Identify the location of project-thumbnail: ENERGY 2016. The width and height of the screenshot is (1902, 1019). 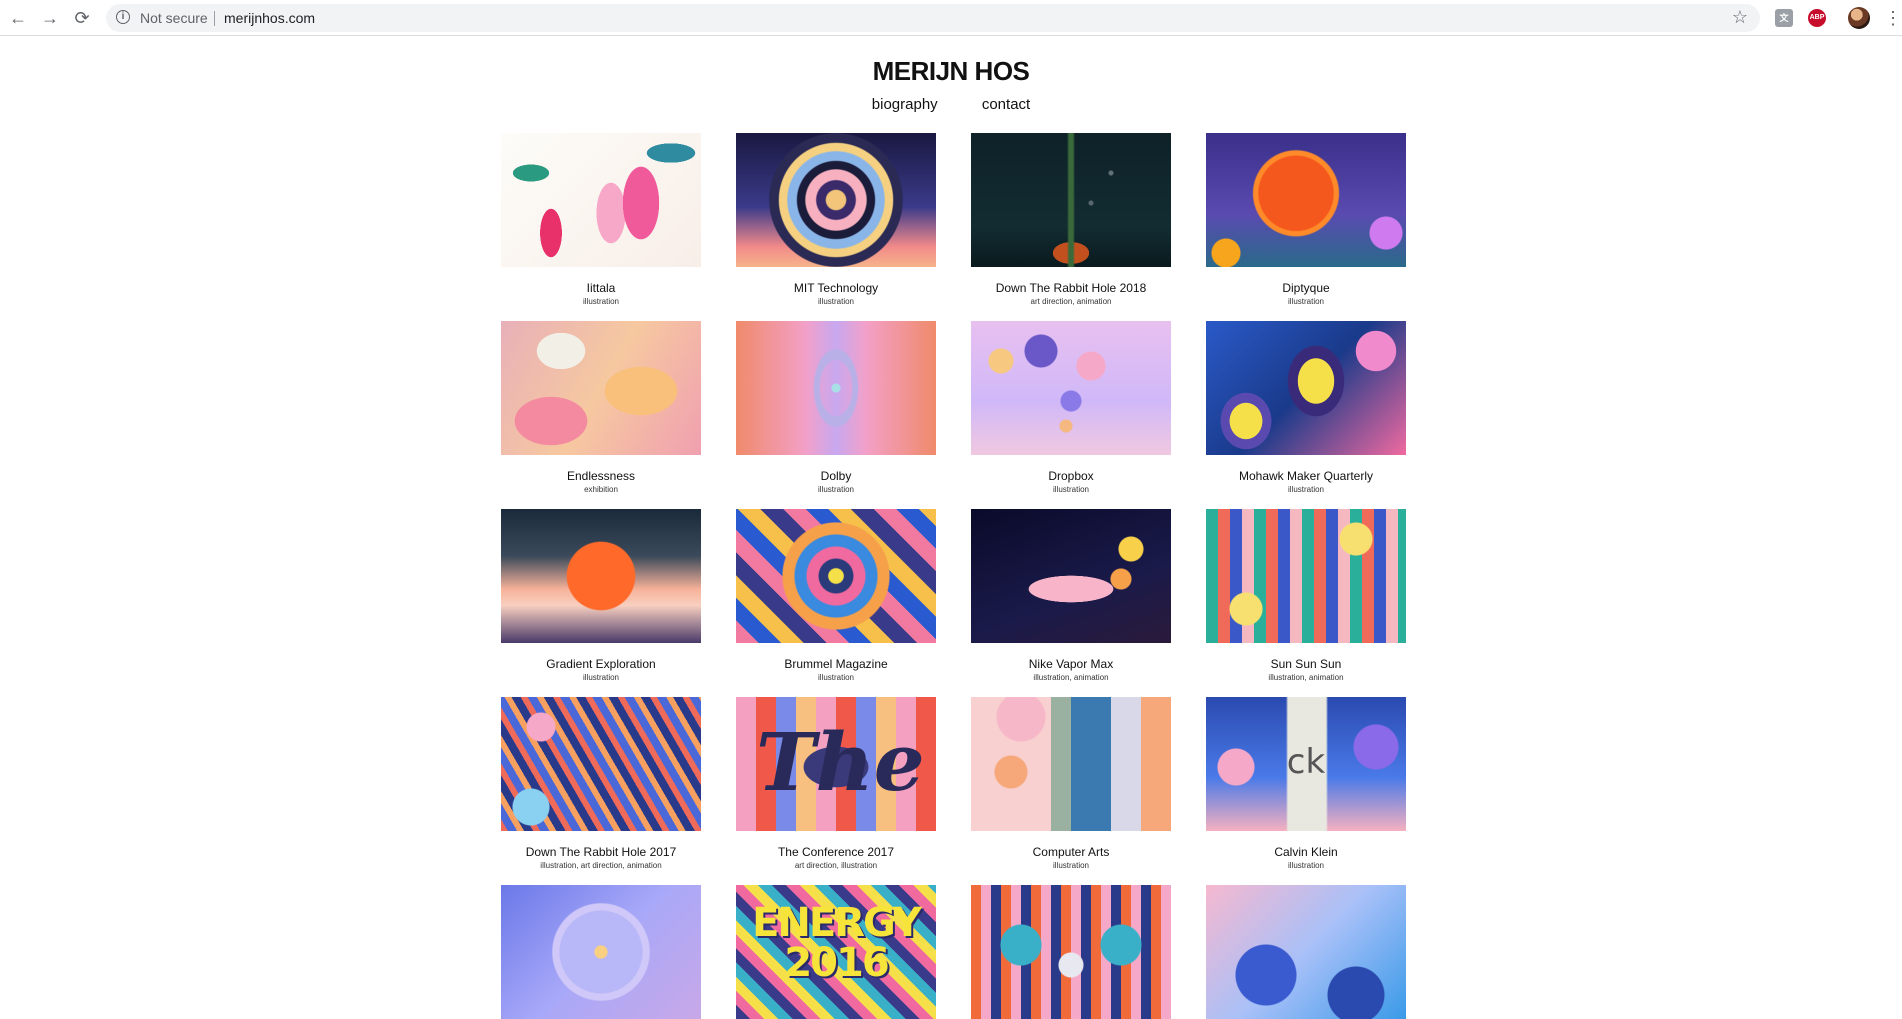
(836, 952).